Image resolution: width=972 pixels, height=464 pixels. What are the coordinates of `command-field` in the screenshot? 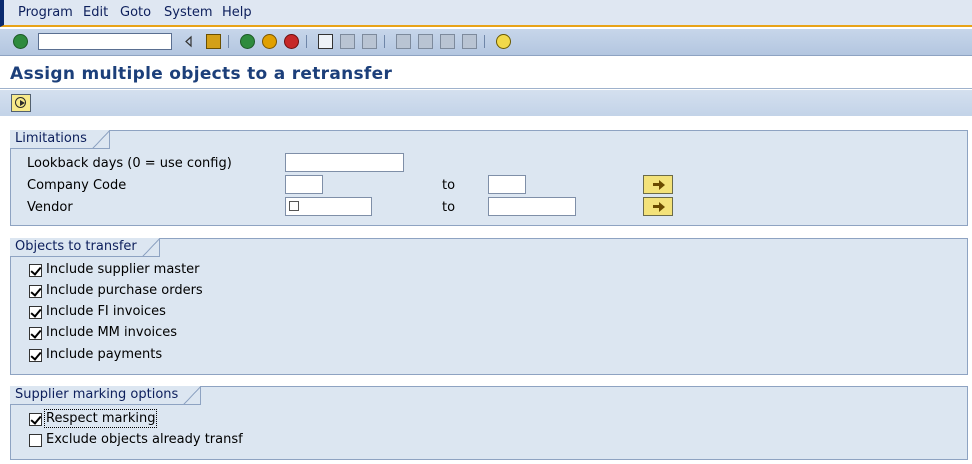 It's located at (105, 41).